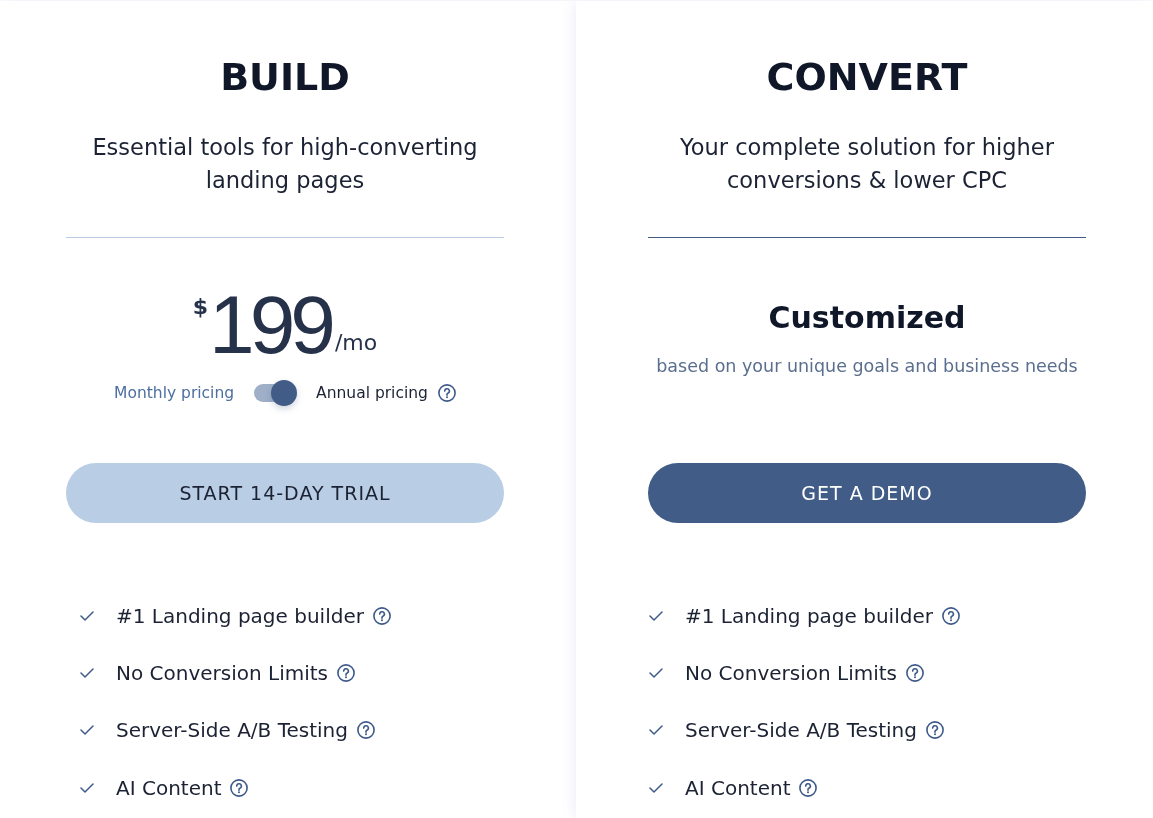 The height and width of the screenshot is (818, 1153). Describe the element at coordinates (867, 318) in the screenshot. I see `price-heading: Customized` at that location.